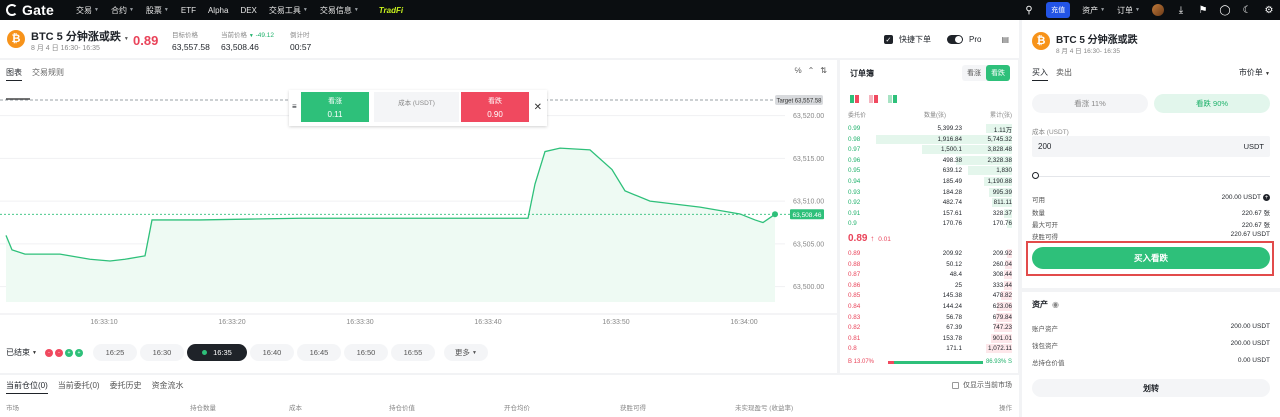 This screenshot has width=1280, height=417. Describe the element at coordinates (930, 253) in the screenshot. I see `order-book-row: 0.89 209.92 209.92` at that location.